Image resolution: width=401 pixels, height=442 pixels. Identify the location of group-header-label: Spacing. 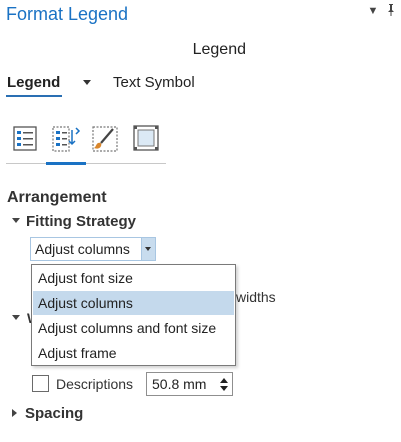
(54, 413).